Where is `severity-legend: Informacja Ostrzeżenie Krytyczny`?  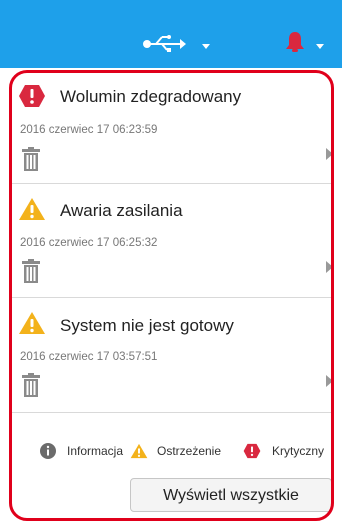 severity-legend: Informacja Ostrzeżenie Krytyczny is located at coordinates (190, 451).